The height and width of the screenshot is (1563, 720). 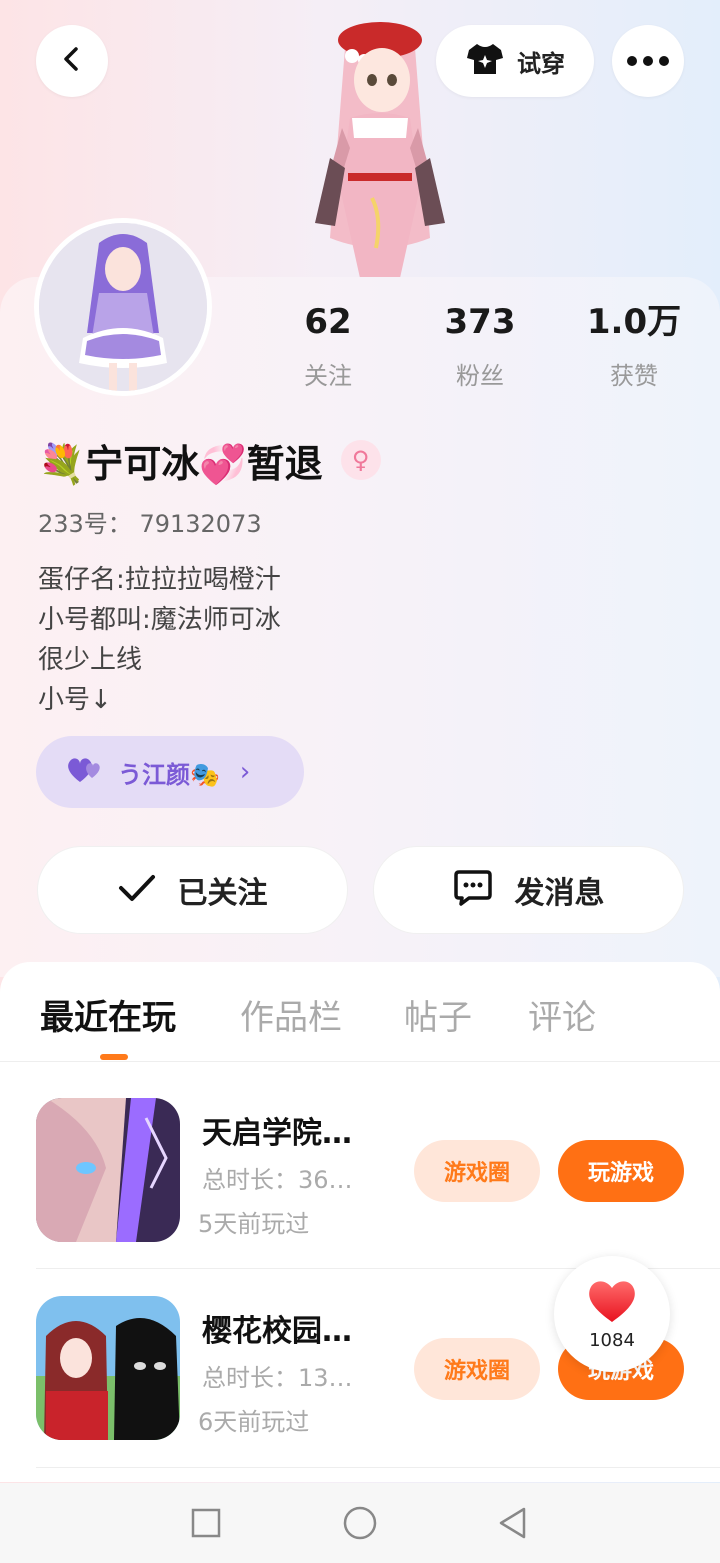 What do you see at coordinates (360, 1171) in the screenshot?
I see `game-list-item: 天启学院… 总时长：36… 5天前玩过 游戏圈 玩游戏` at bounding box center [360, 1171].